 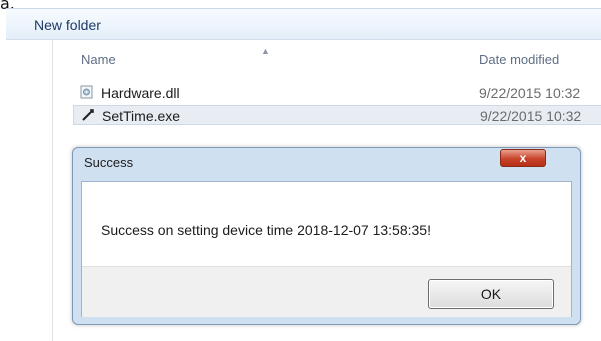 What do you see at coordinates (337, 93) in the screenshot?
I see `file-row-hardware-dll: Hardware.dll 9/22/2015 10:32` at bounding box center [337, 93].